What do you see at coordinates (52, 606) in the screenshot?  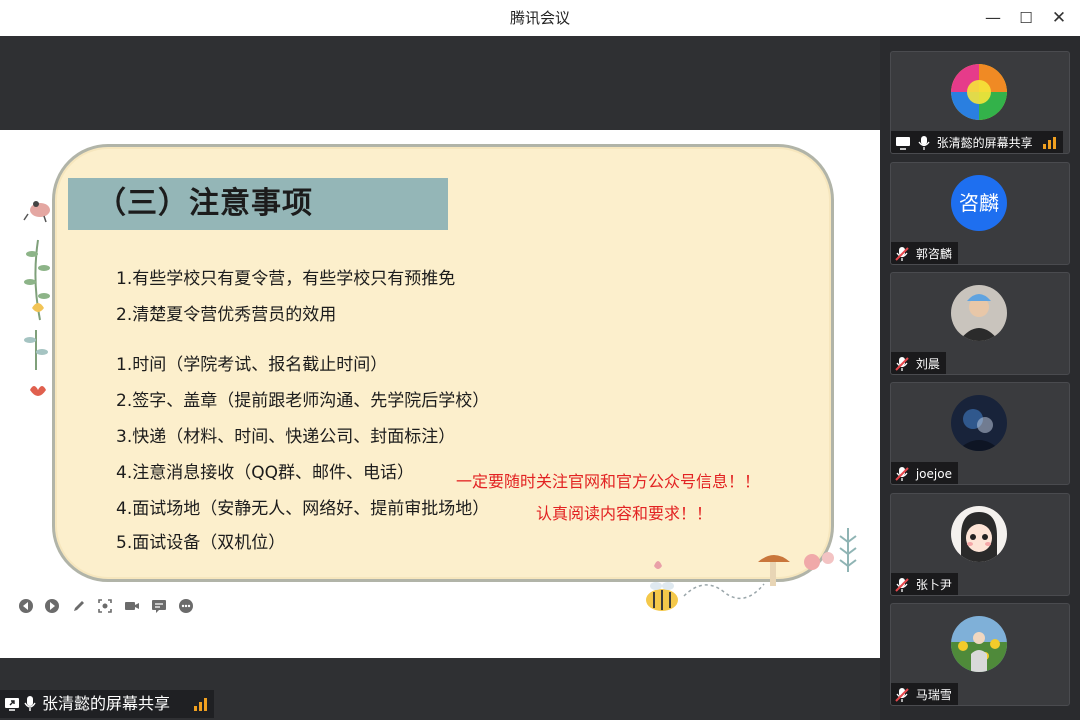 I see `next-slide-icon` at bounding box center [52, 606].